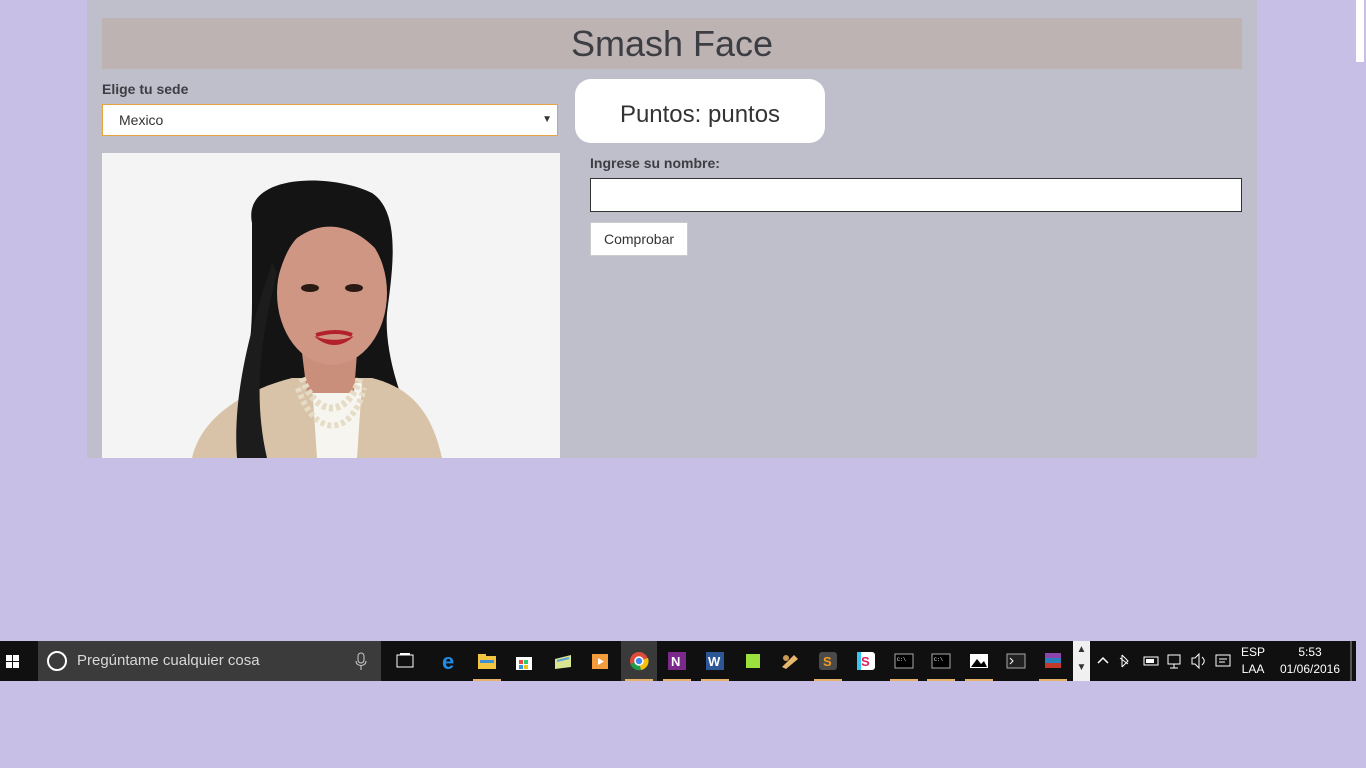 The image size is (1366, 768). Describe the element at coordinates (1310, 669) in the screenshot. I see `clock-date: 01/06/2016` at that location.